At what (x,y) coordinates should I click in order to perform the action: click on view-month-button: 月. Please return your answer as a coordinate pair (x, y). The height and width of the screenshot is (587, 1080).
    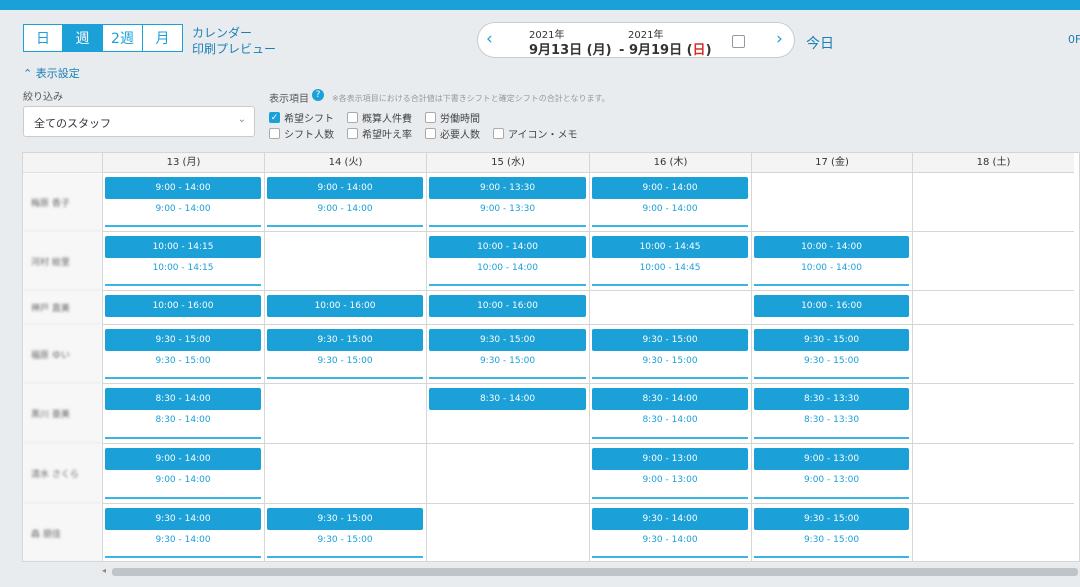
    Looking at the image, I should click on (163, 38).